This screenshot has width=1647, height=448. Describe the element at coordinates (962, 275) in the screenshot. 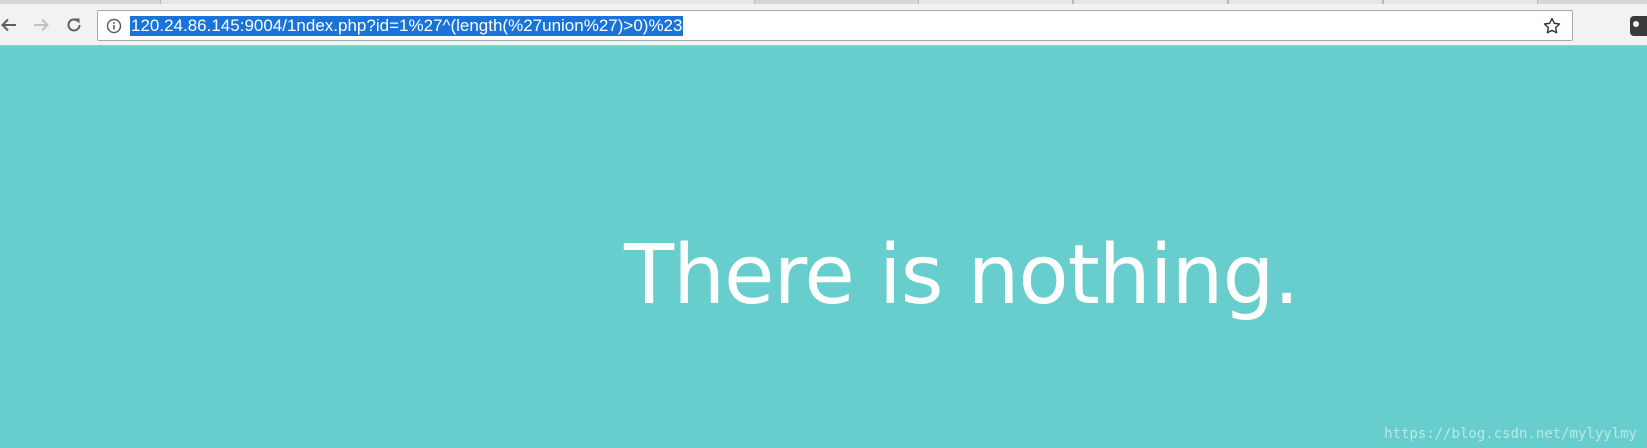

I see `page-message: There is nothing.` at that location.